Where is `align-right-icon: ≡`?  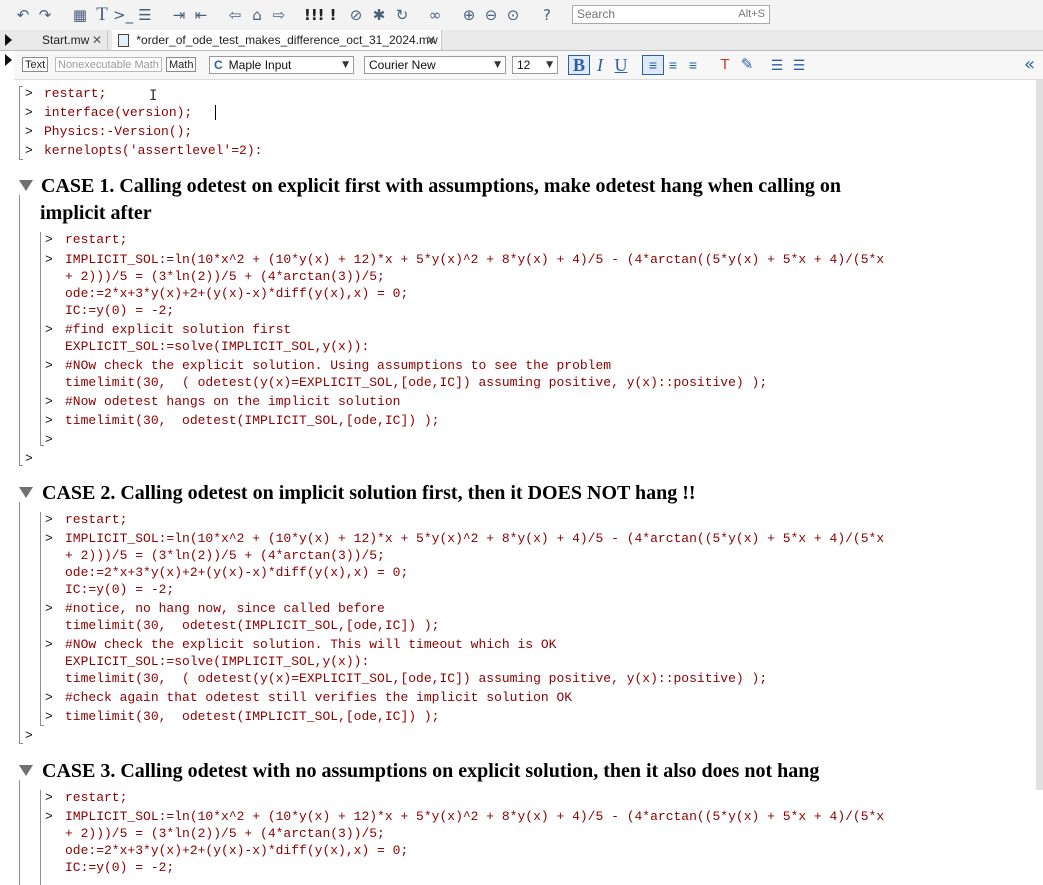 align-right-icon: ≡ is located at coordinates (693, 65).